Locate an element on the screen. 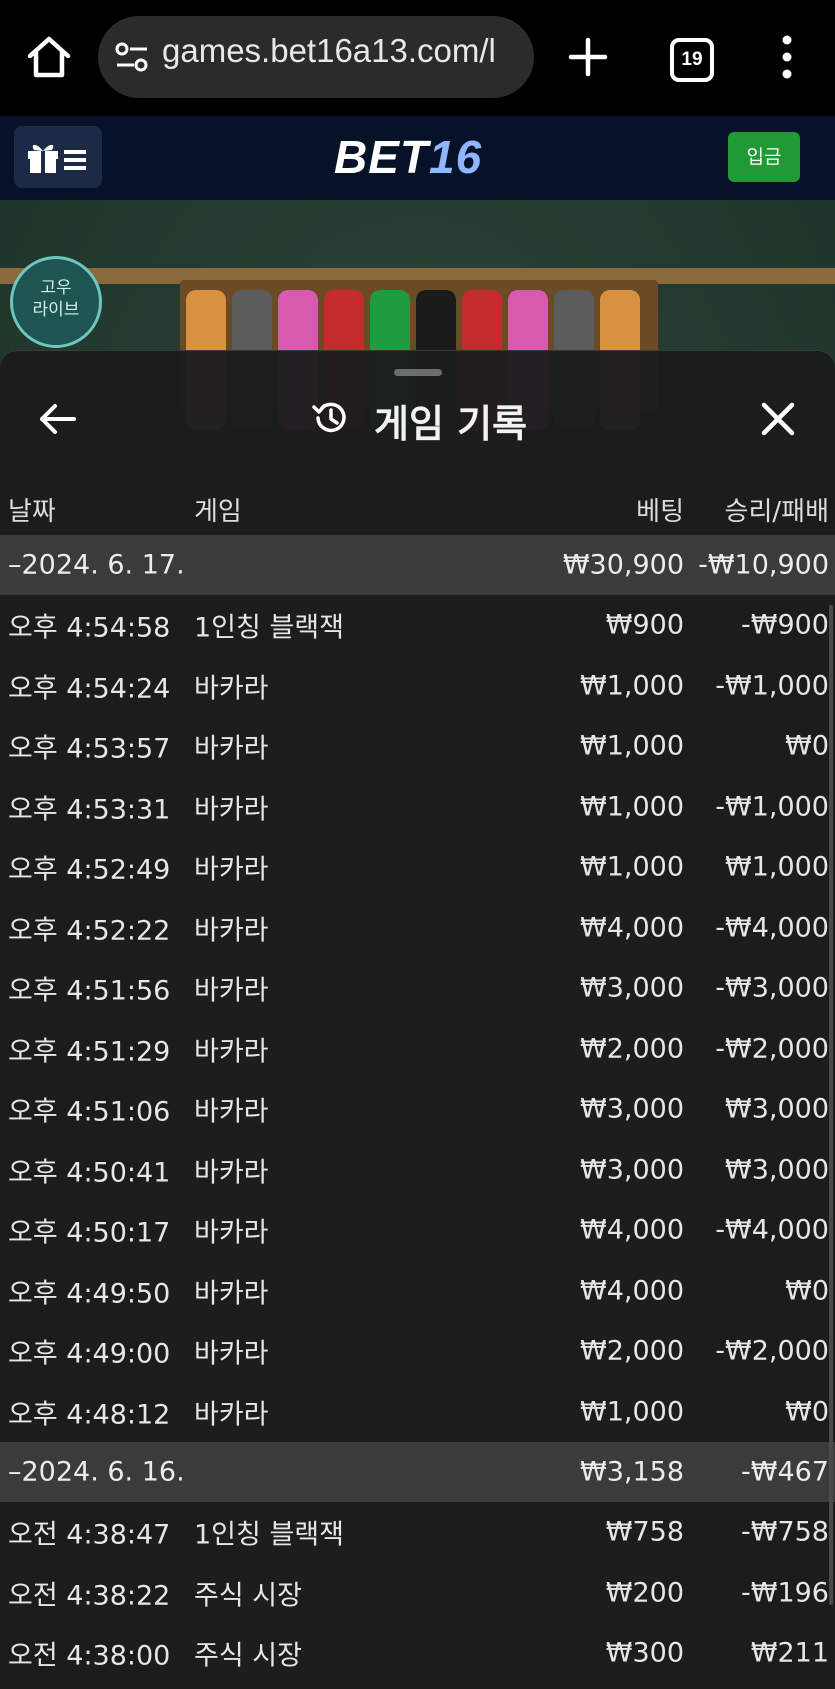 Image resolution: width=835 pixels, height=1689 pixels. row-time: 오후 4:49:50 is located at coordinates (89, 1294).